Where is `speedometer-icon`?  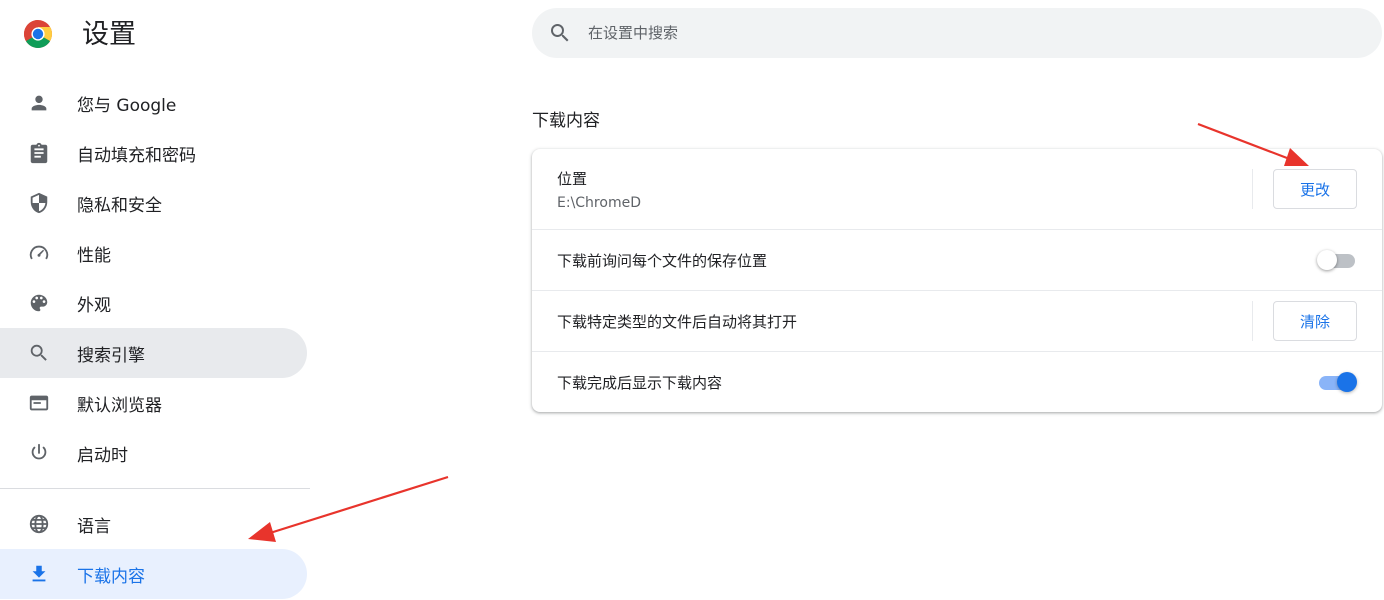 speedometer-icon is located at coordinates (39, 252).